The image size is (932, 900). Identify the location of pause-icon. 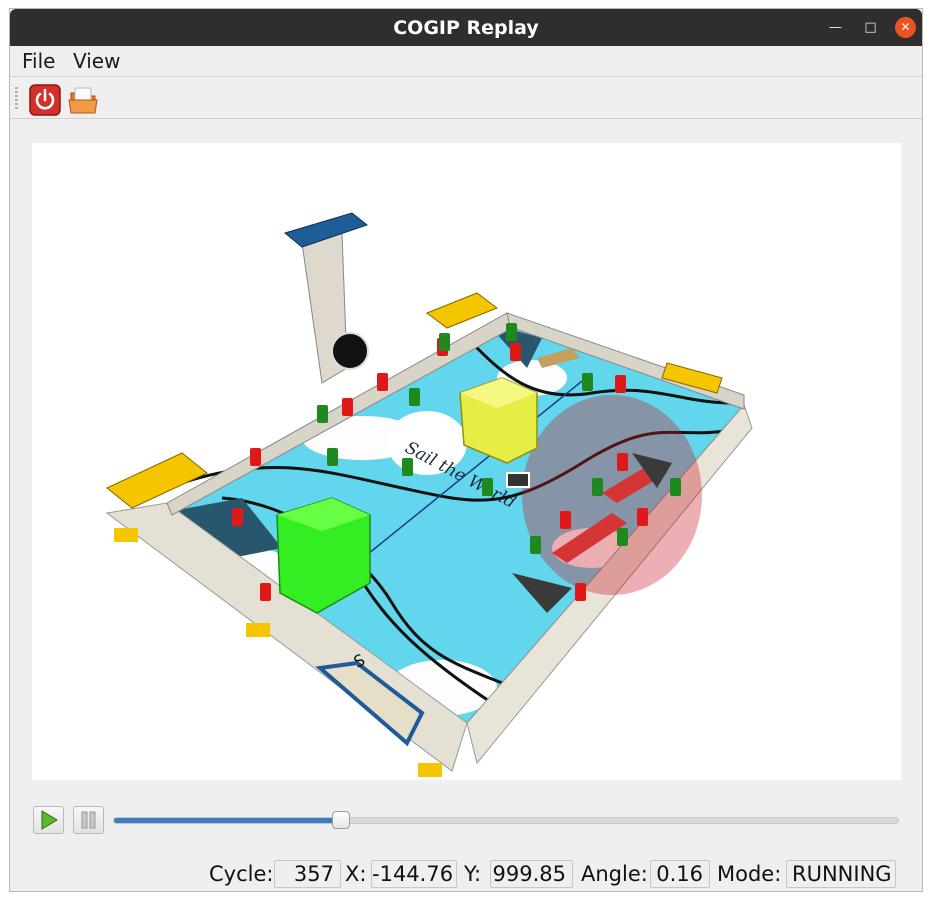
(88, 820).